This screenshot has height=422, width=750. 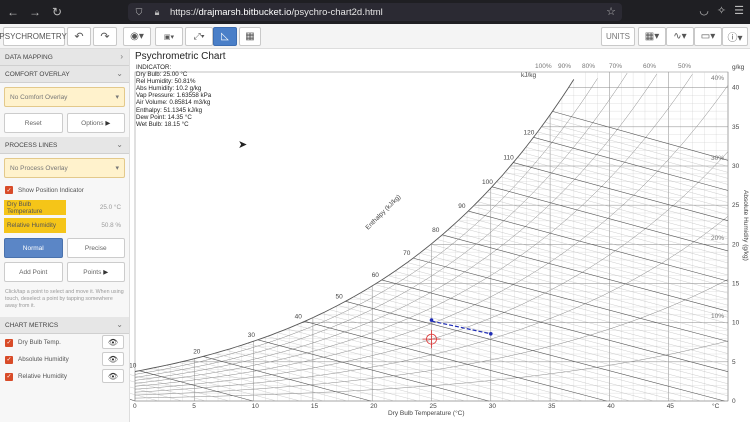 I want to click on dry-bulb-field: Dry Bulb Temperature 25.0 °C, so click(x=64, y=207).